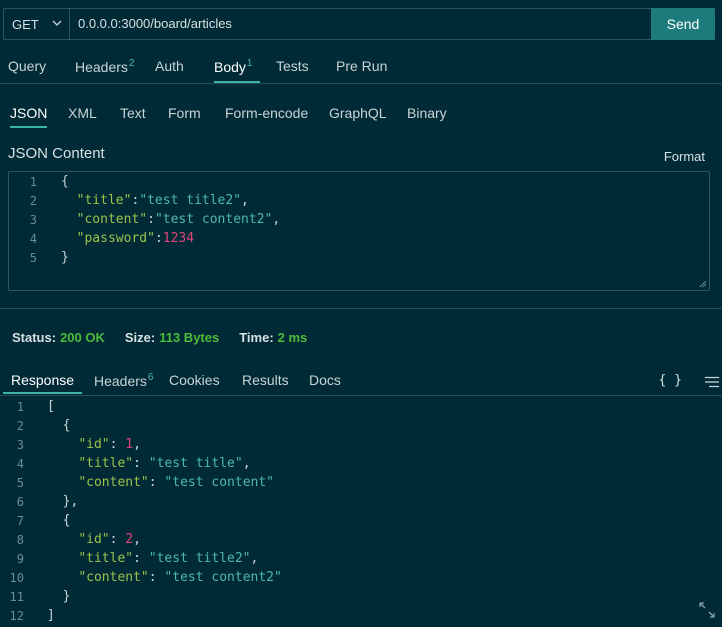 This screenshot has width=722, height=627. I want to click on code-token: "test content2", so click(223, 577).